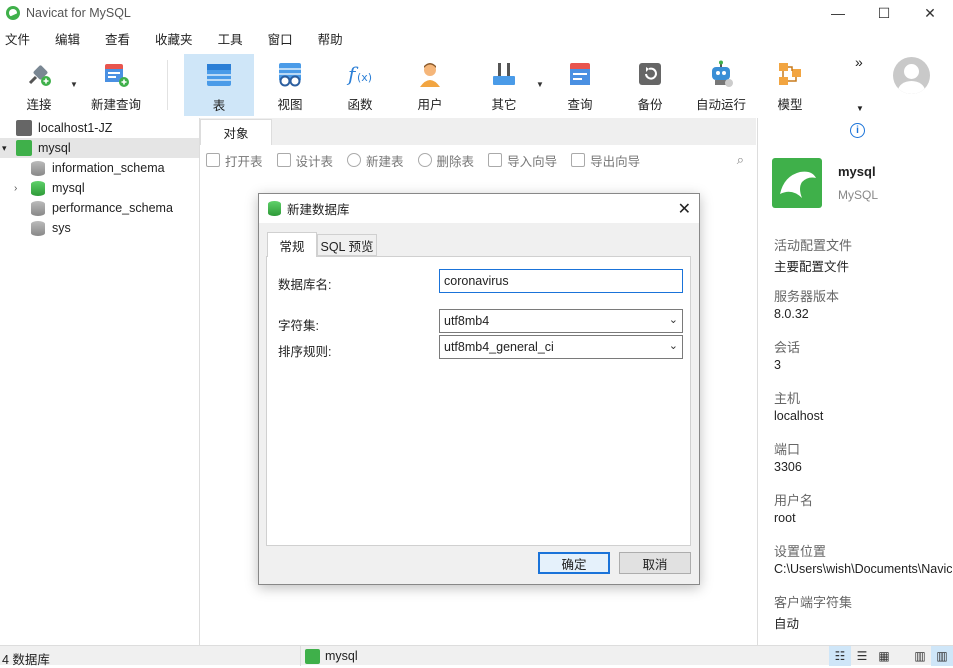 Image resolution: width=953 pixels, height=668 pixels. I want to click on auto-run-button: 自动运行, so click(721, 85).